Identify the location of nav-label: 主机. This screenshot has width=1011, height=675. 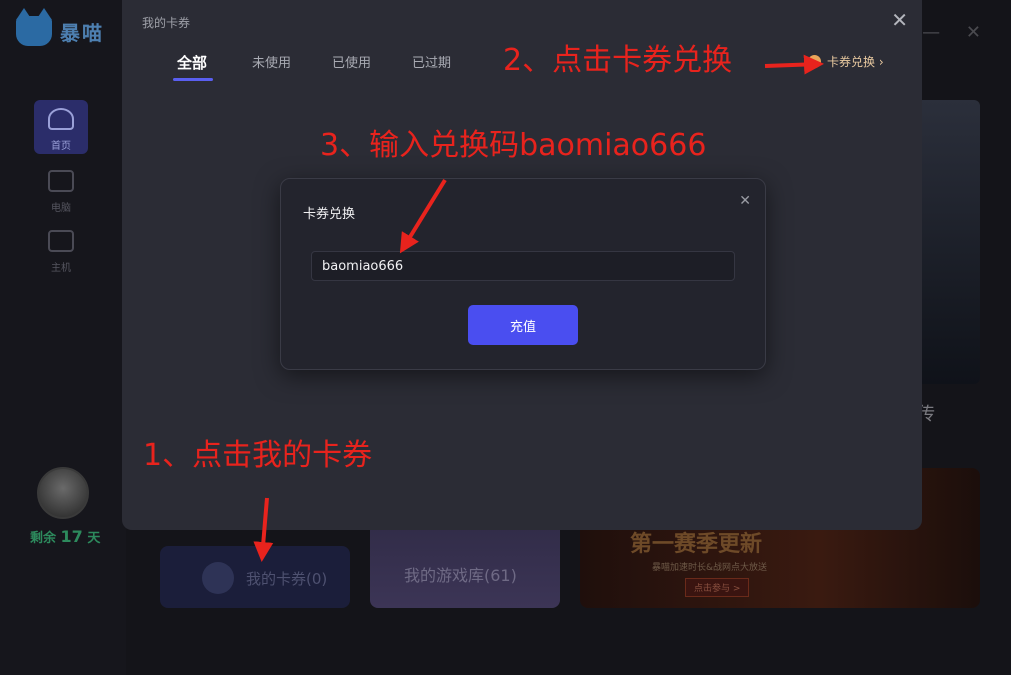
(61, 268).